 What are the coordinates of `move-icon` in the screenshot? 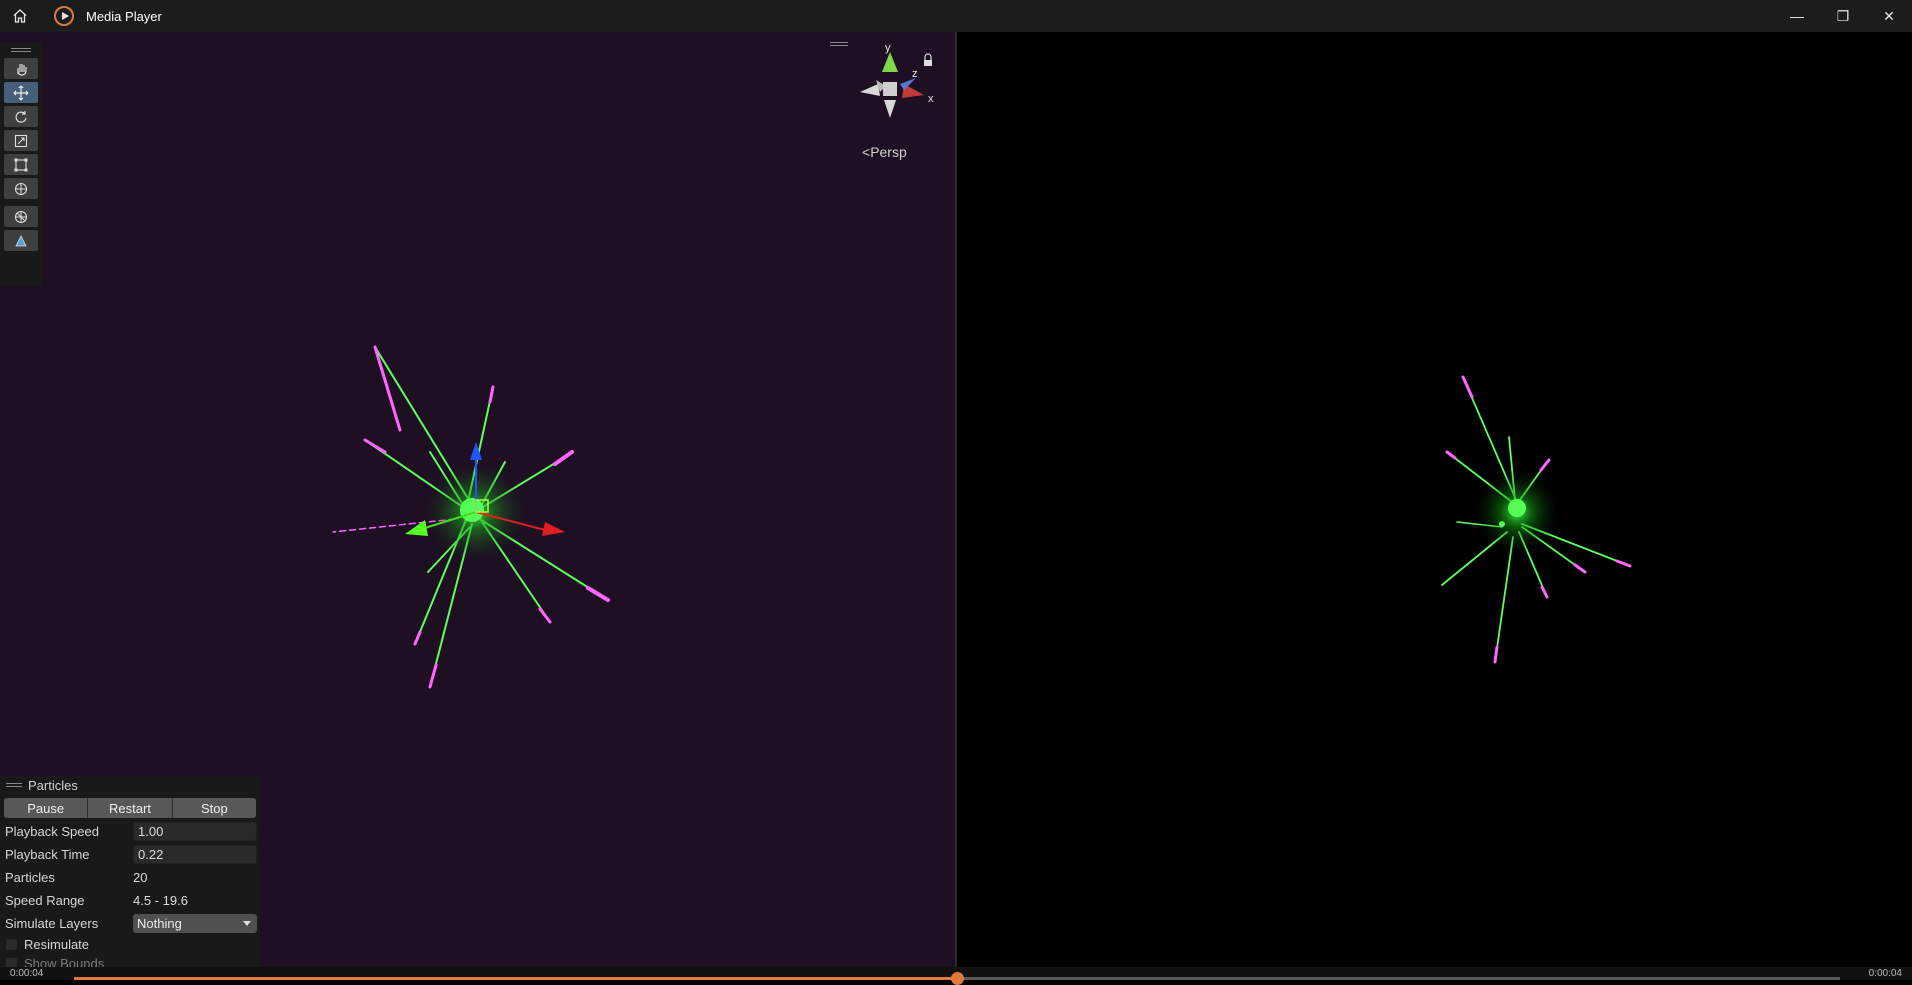 It's located at (21, 92).